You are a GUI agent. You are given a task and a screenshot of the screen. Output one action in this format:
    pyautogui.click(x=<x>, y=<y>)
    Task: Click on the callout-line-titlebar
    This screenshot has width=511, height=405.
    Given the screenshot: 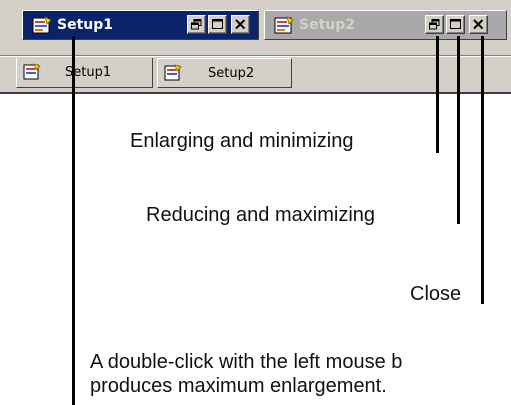 What is the action you would take?
    pyautogui.click(x=73, y=220)
    